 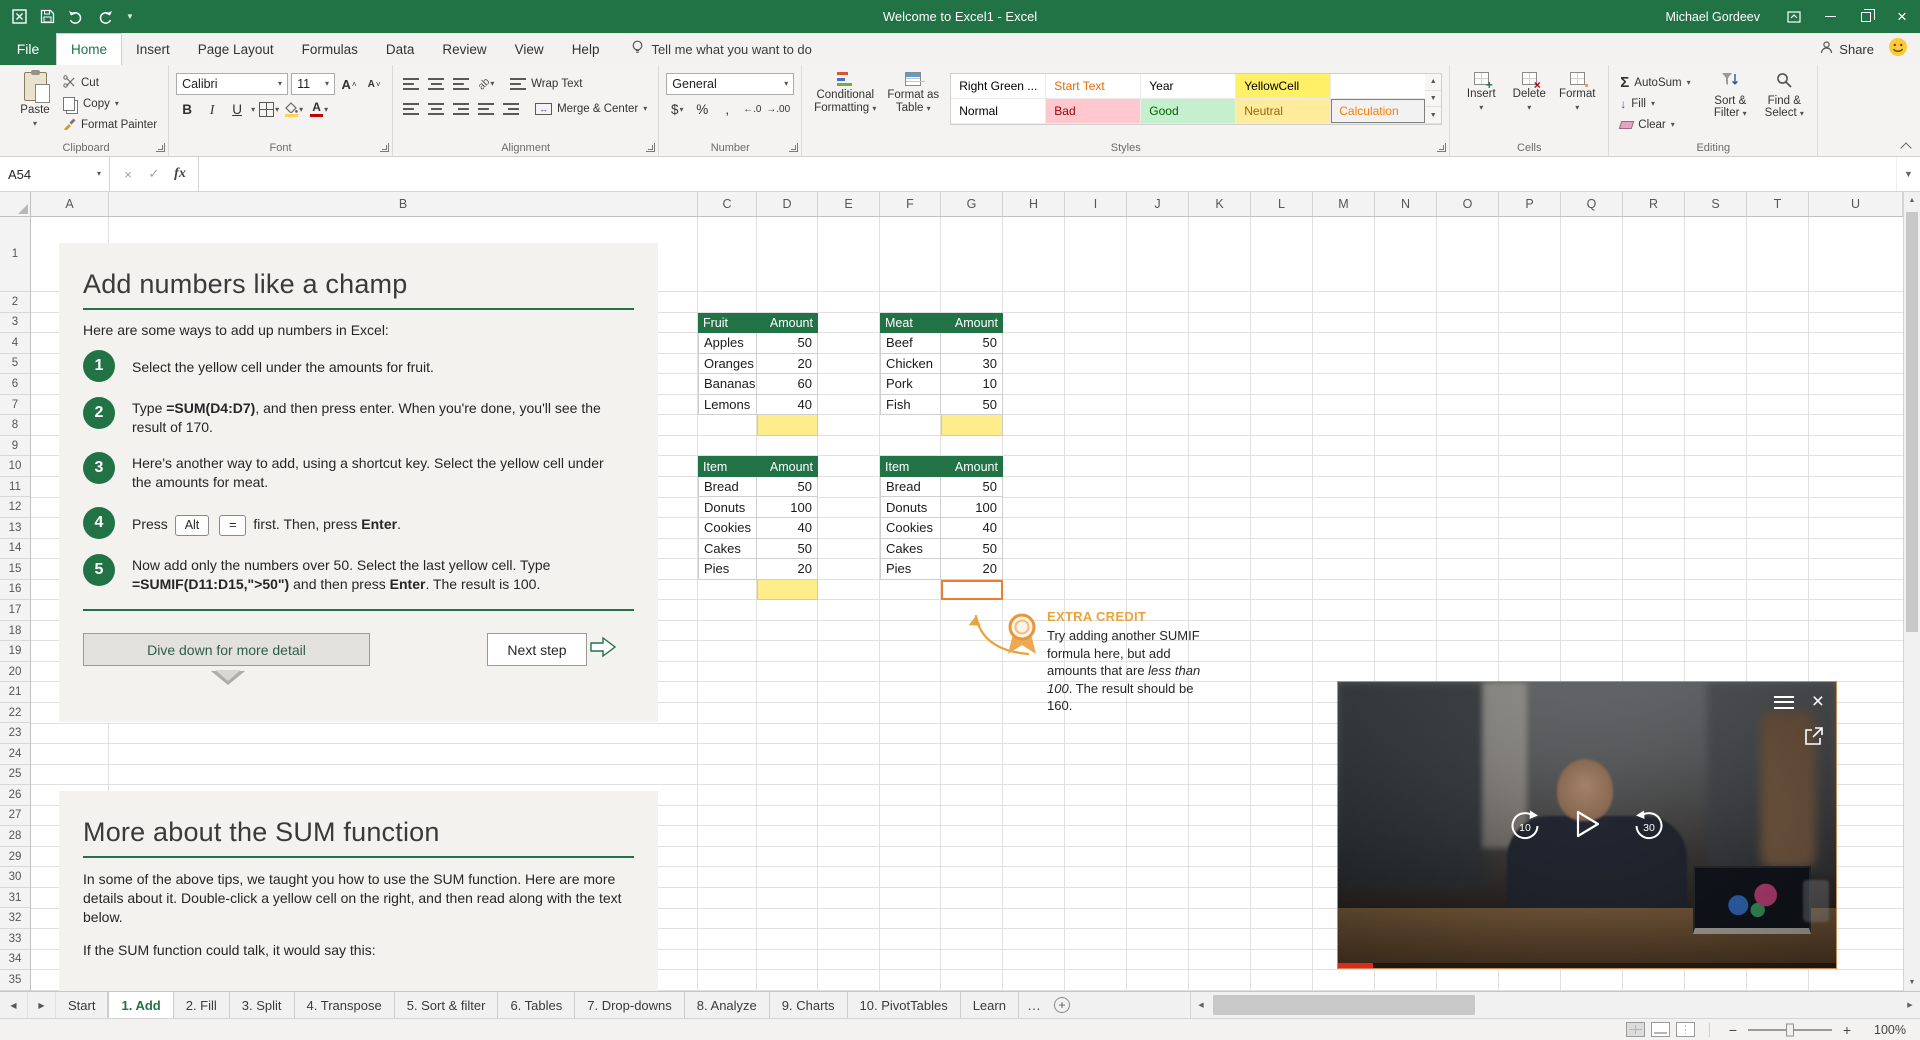 What do you see at coordinates (1284, 111) in the screenshot?
I see `cell-style-neutral: Neutral` at bounding box center [1284, 111].